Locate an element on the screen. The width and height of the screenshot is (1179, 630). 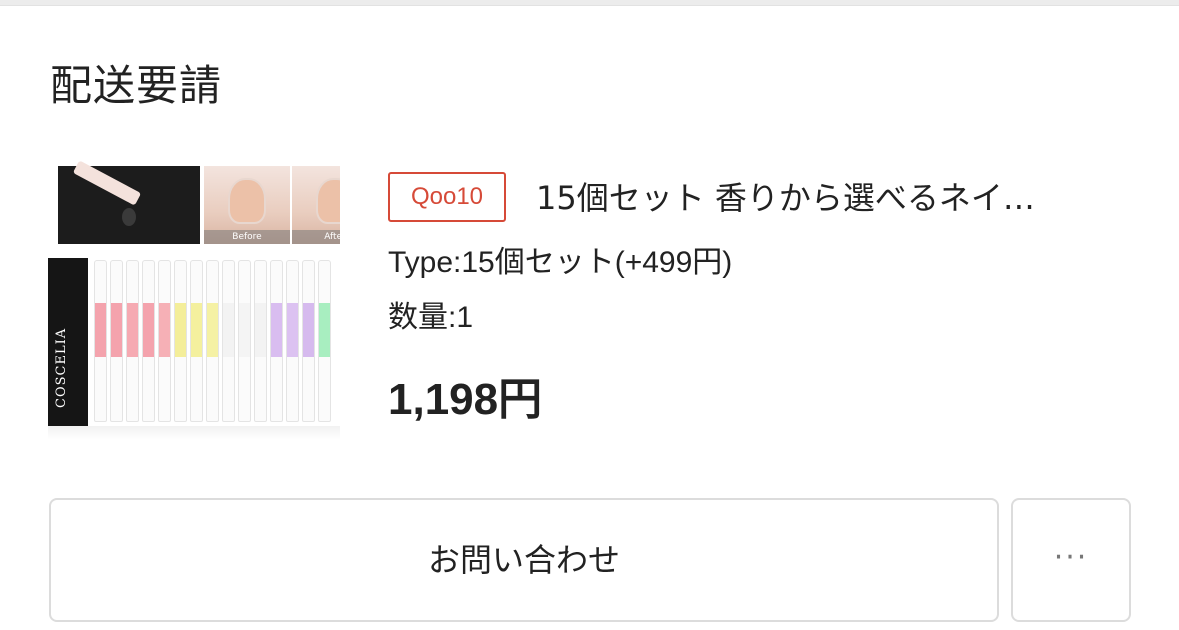
cuticle-pens is located at coordinates (215, 344).